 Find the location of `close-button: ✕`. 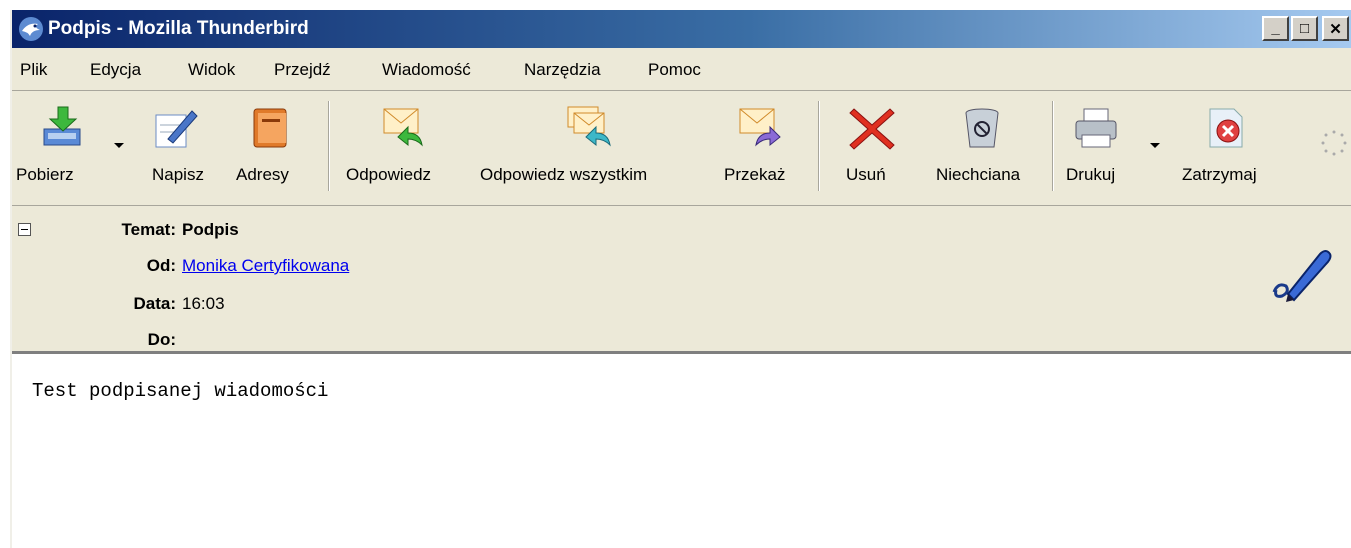

close-button: ✕ is located at coordinates (1335, 28).